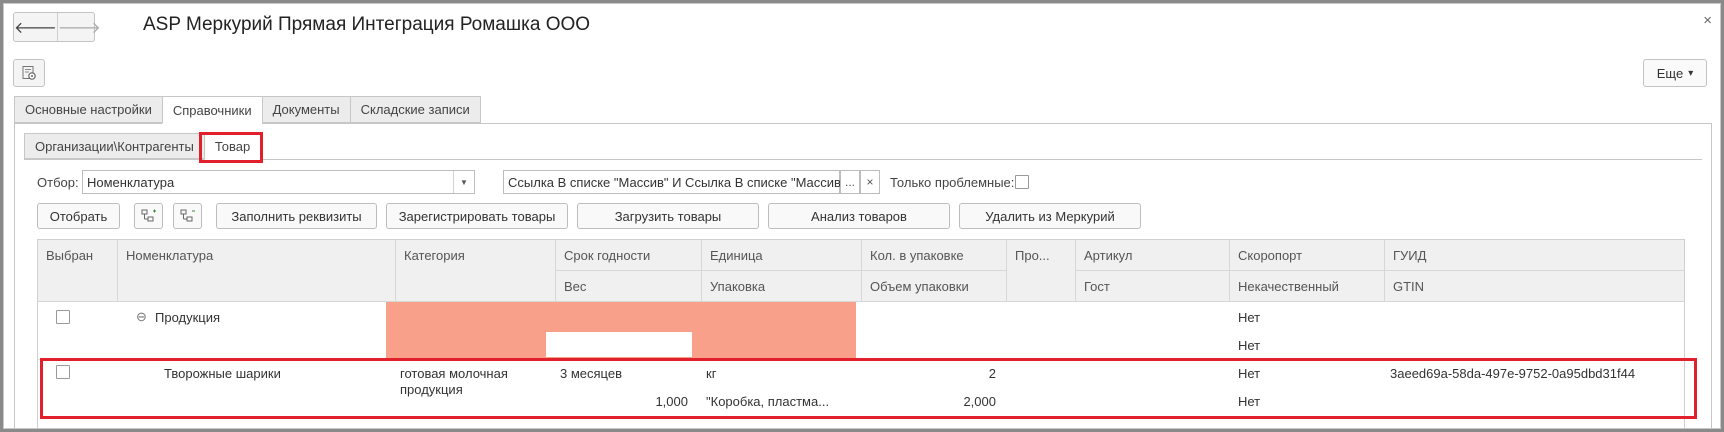  I want to click on column-header-defective: Некачественный, so click(1307, 286).